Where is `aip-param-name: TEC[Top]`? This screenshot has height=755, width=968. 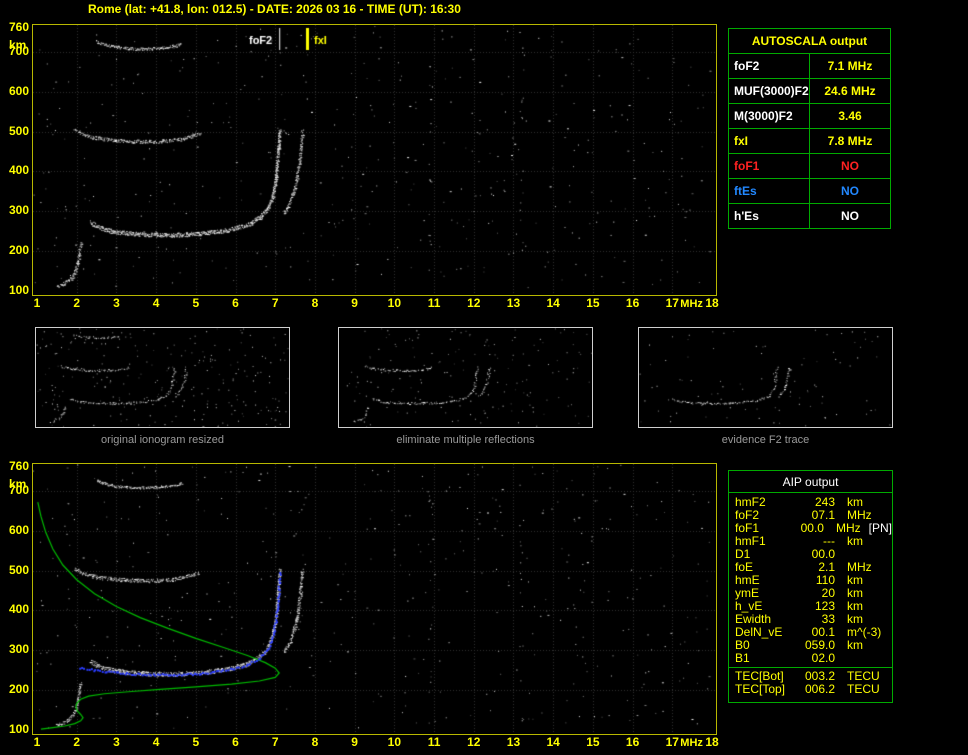 aip-param-name: TEC[Top] is located at coordinates (760, 689).